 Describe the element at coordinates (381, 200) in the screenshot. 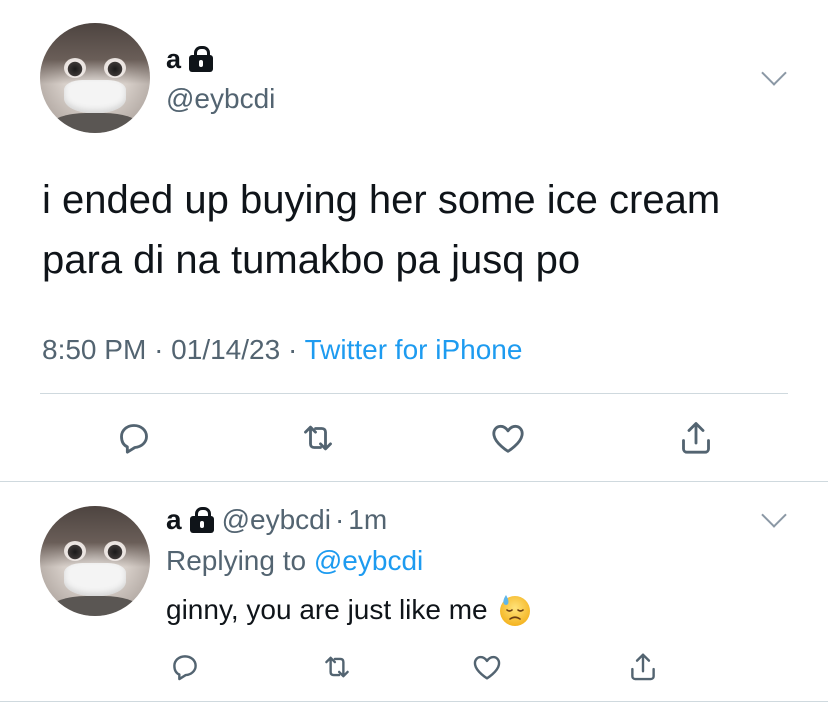

I see `main-tweet-text-line-1: i ended up buying her some ice cream` at that location.